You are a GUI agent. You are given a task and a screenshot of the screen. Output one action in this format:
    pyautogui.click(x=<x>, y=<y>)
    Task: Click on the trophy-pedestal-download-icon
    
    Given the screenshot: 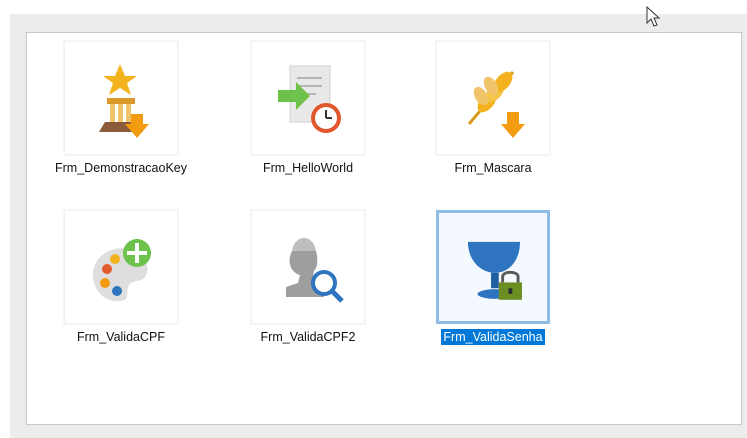 What is the action you would take?
    pyautogui.click(x=124, y=101)
    